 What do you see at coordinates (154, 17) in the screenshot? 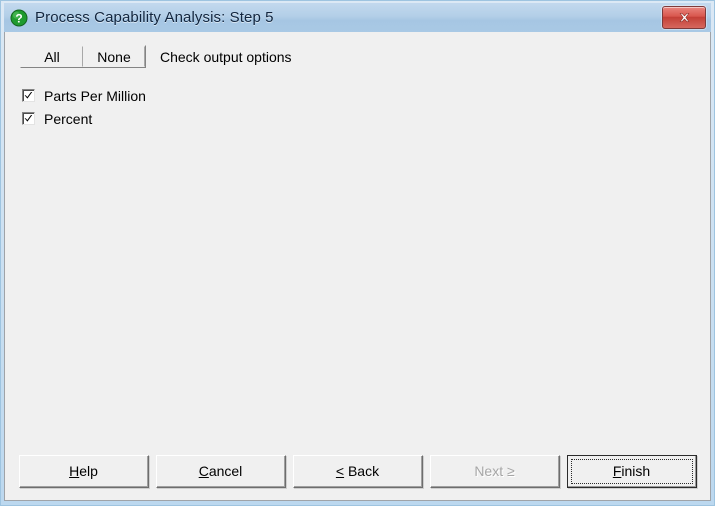
I see `window-title: Process Capability Analysis: Step 5` at bounding box center [154, 17].